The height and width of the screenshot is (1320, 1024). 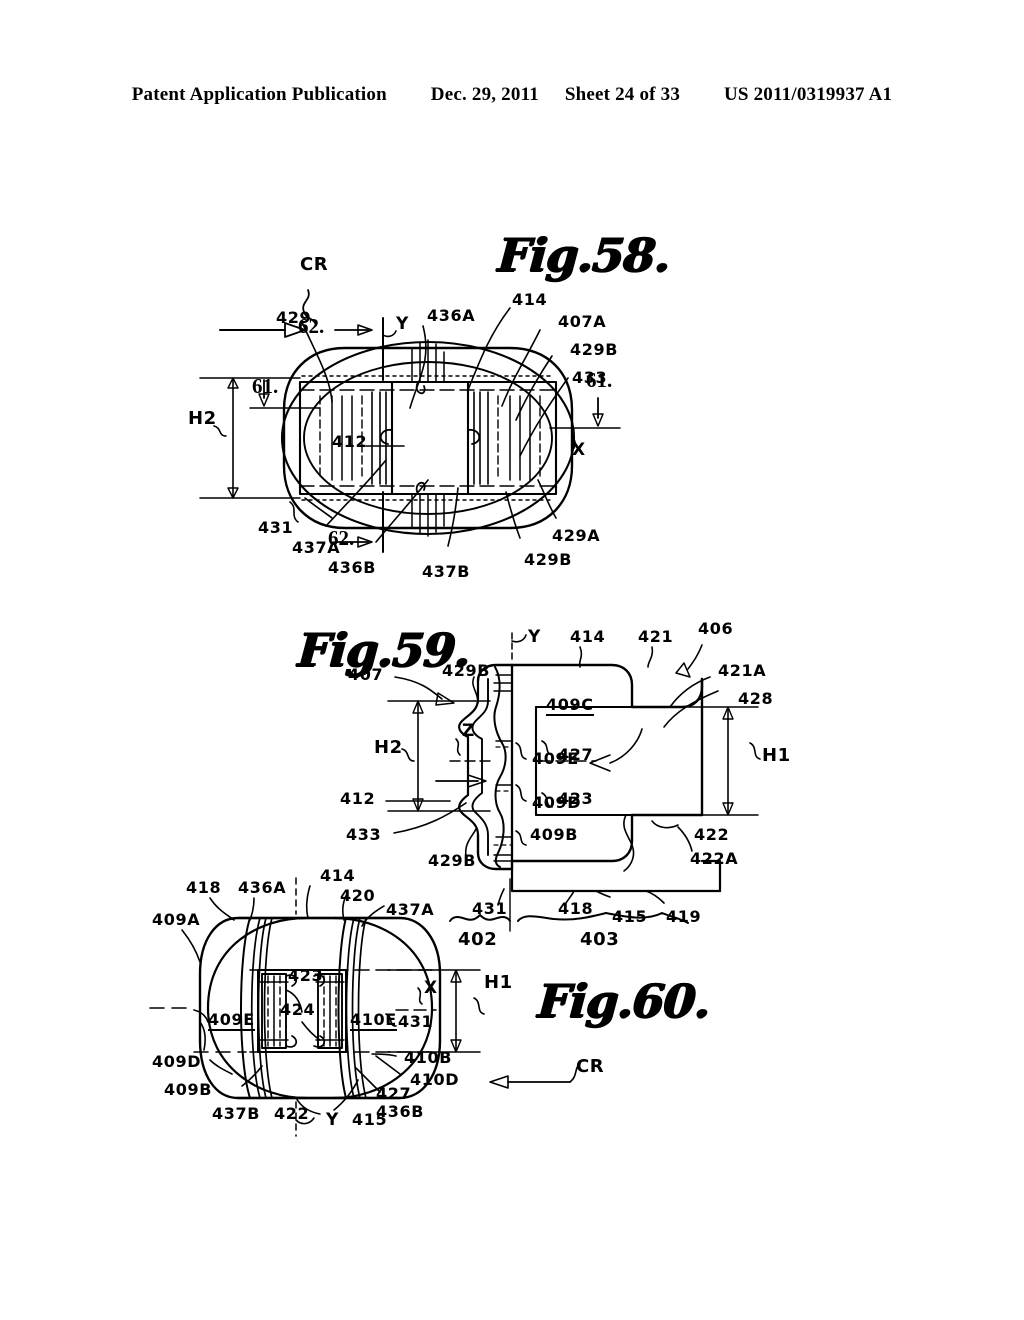 What do you see at coordinates (656, 636) in the screenshot?
I see `ref-421: 421` at bounding box center [656, 636].